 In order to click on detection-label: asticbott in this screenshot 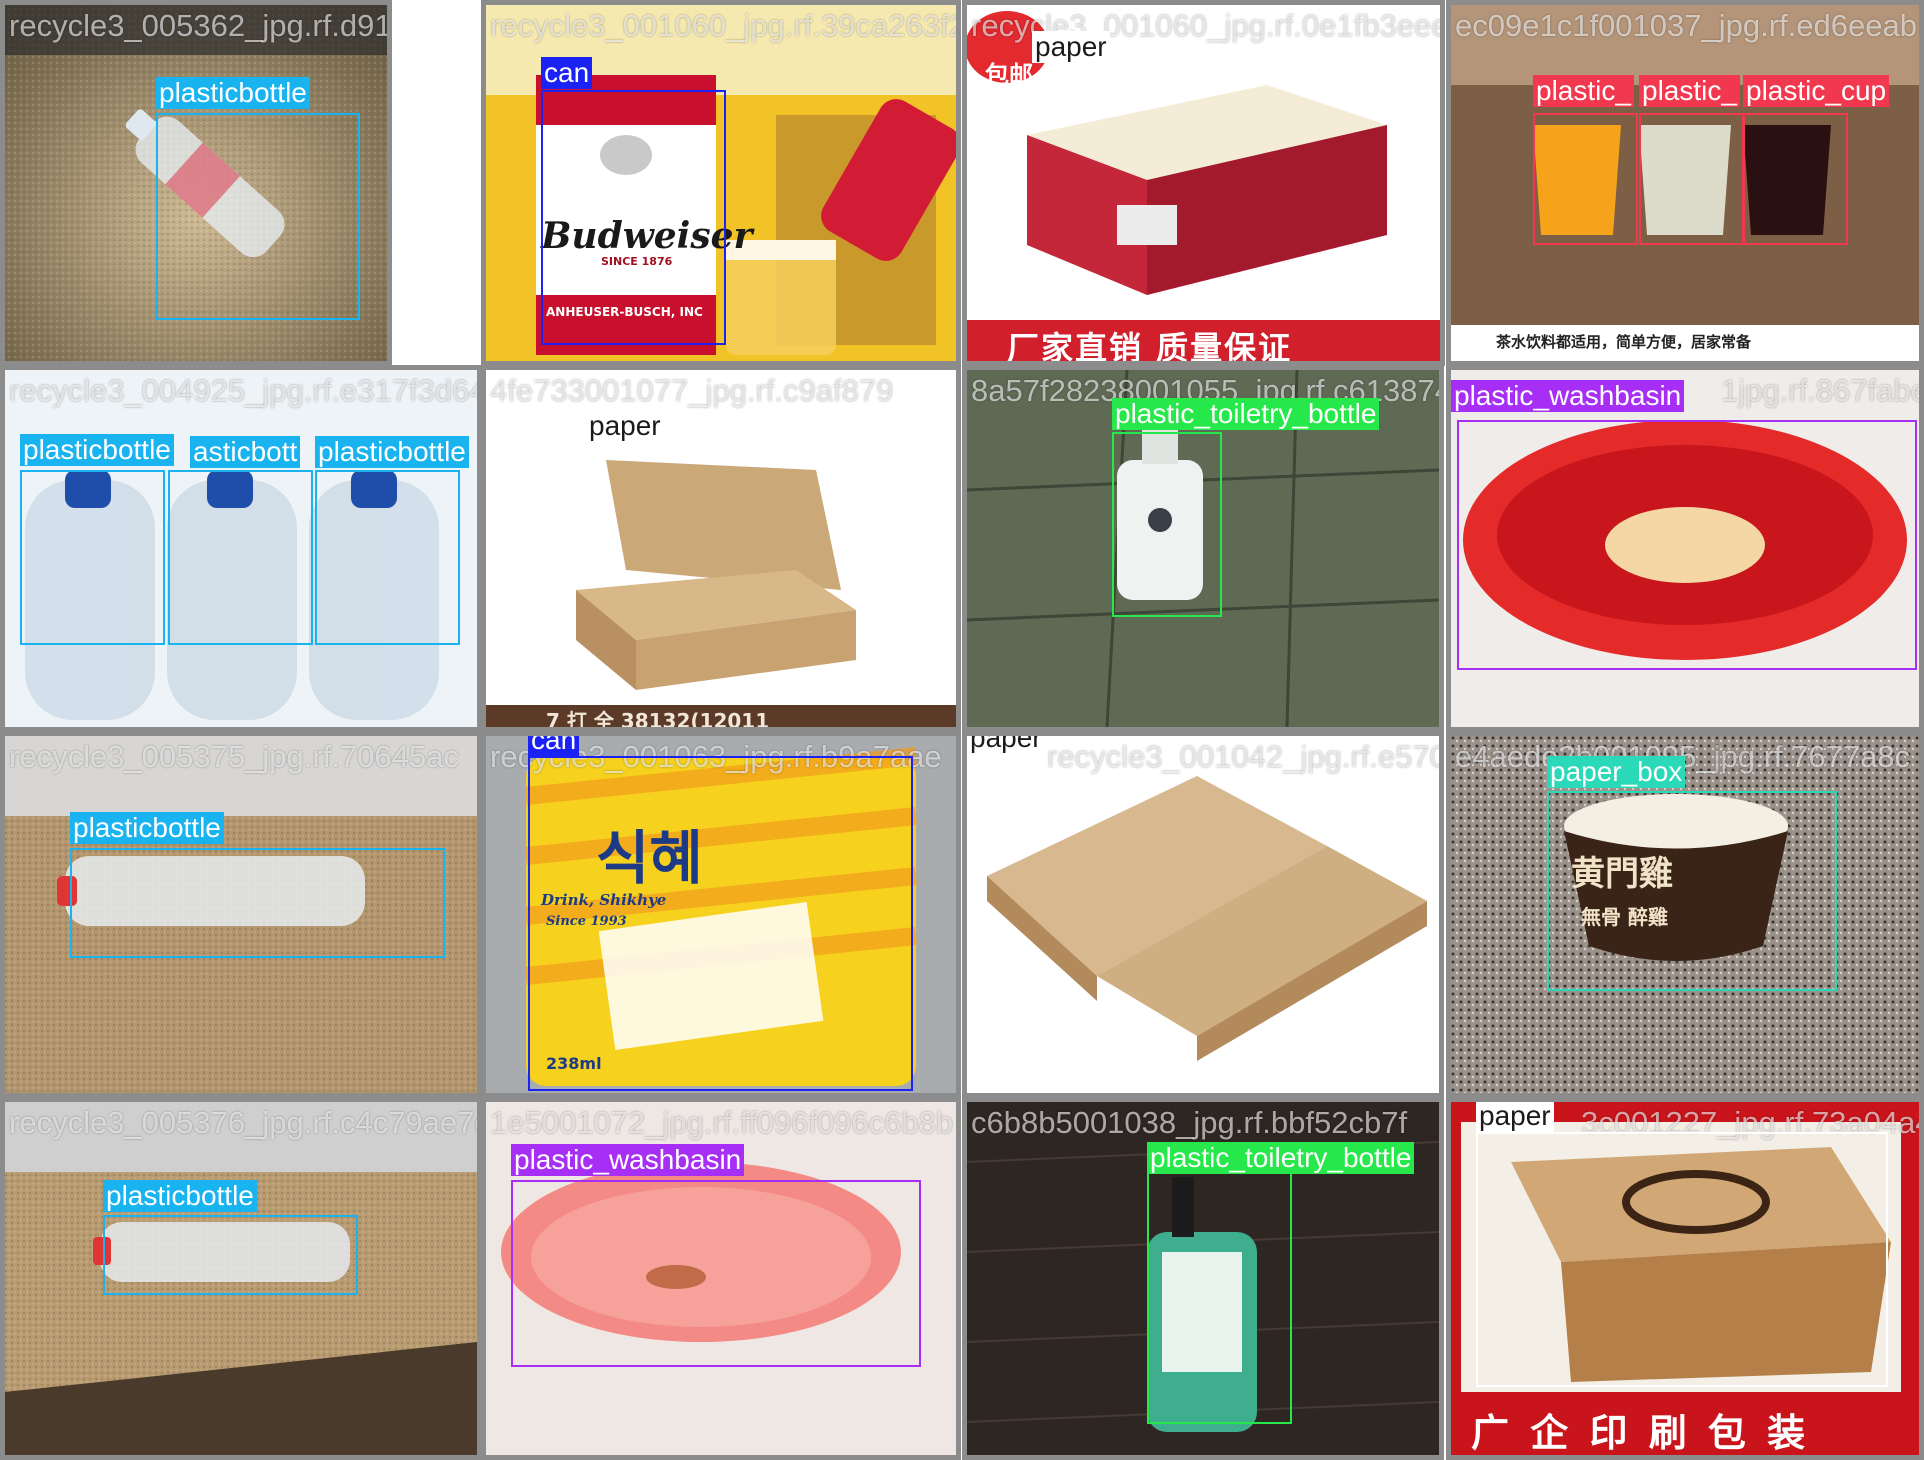, I will do `click(245, 452)`.